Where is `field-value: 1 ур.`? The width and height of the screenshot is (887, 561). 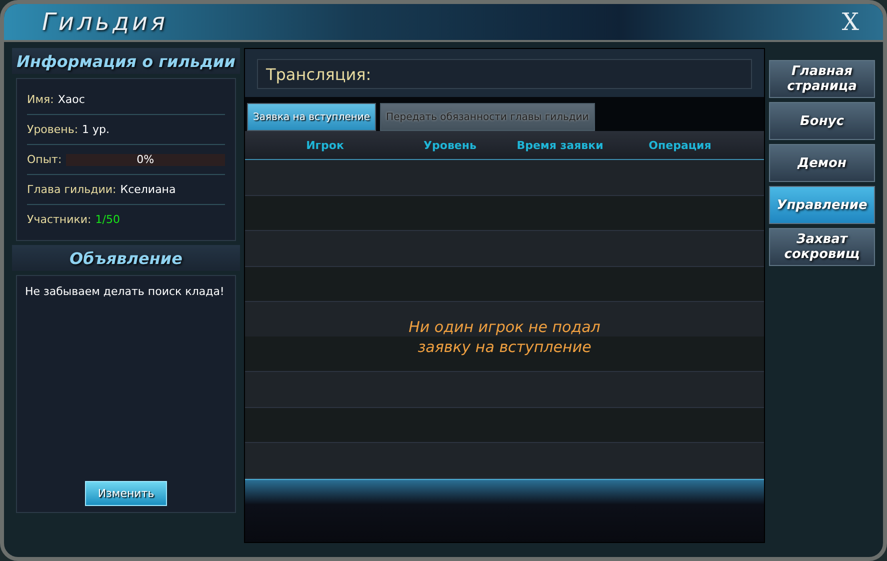
field-value: 1 ур. is located at coordinates (96, 129).